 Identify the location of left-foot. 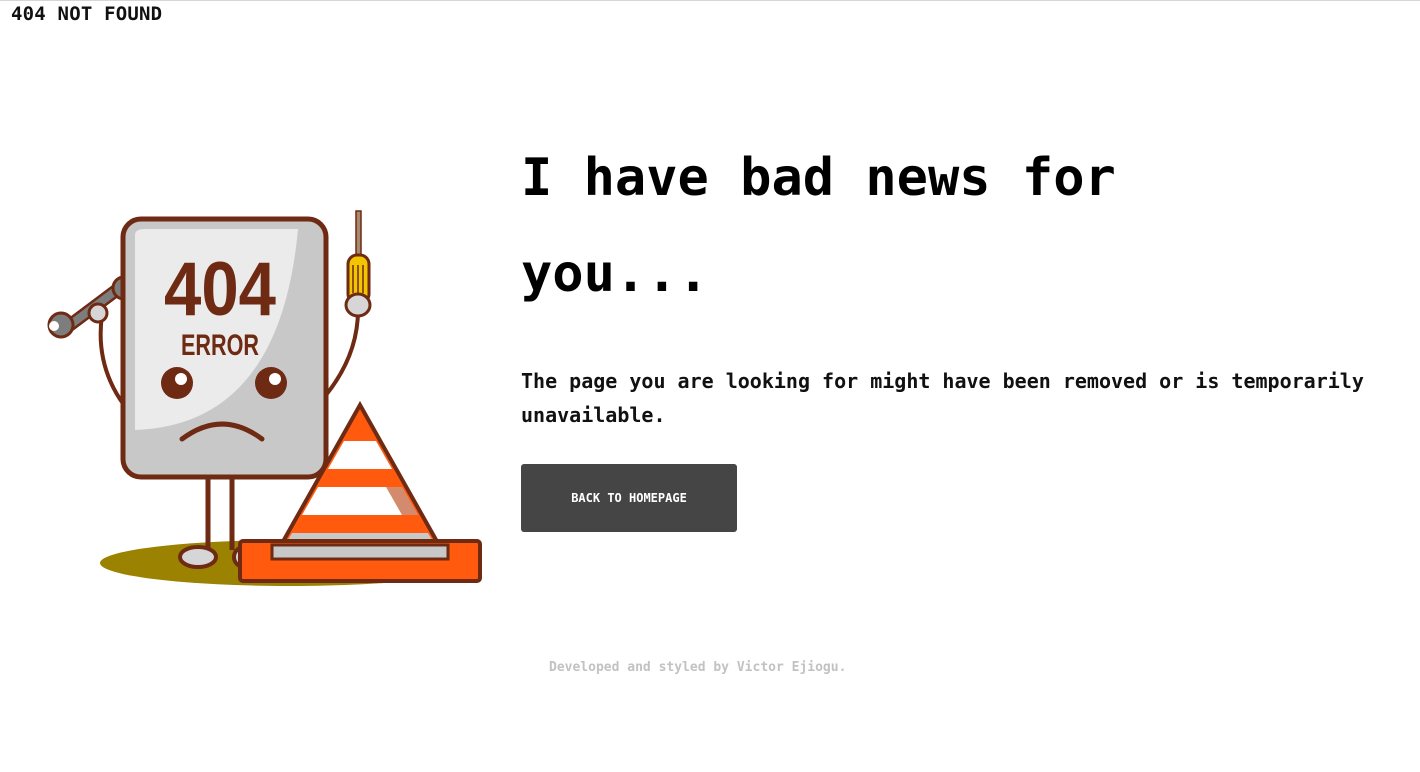
(198, 557).